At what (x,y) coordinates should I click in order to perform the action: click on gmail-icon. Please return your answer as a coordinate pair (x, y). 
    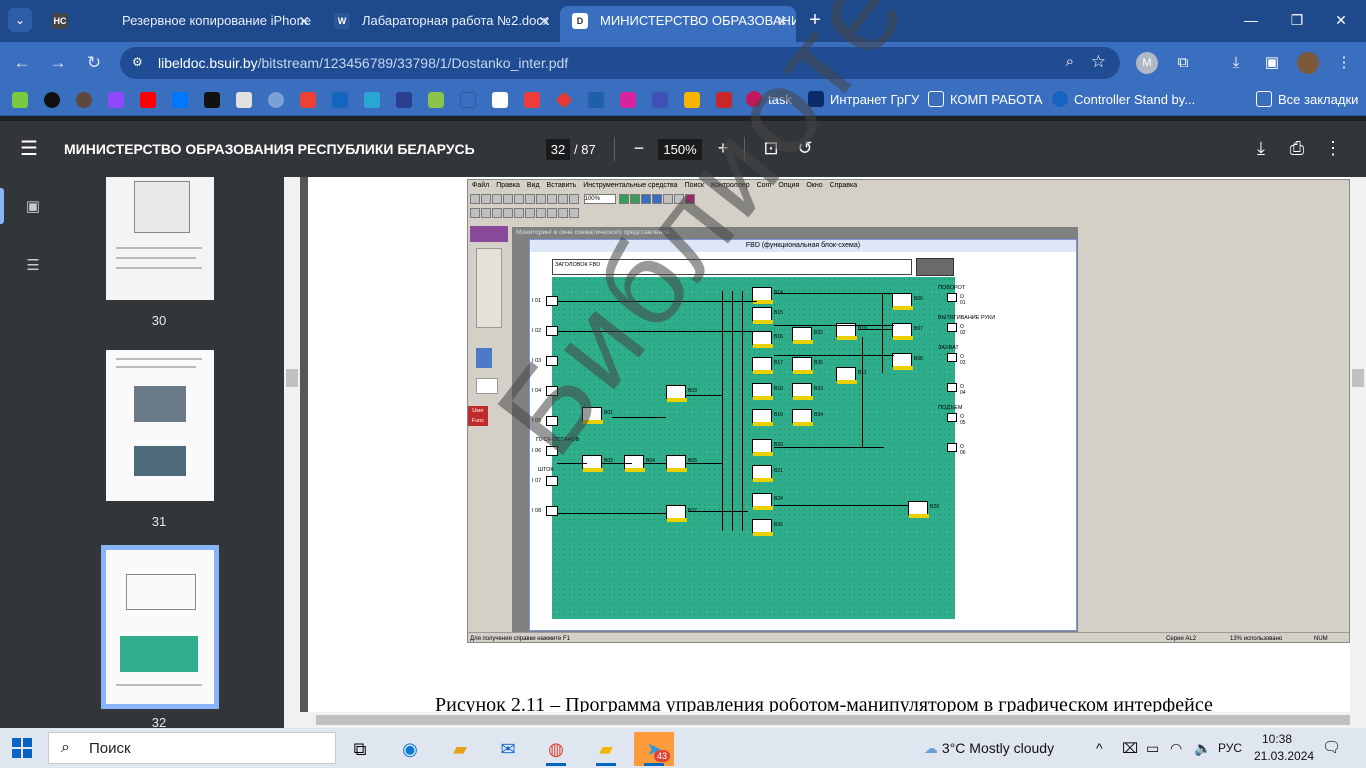
    Looking at the image, I should click on (308, 100).